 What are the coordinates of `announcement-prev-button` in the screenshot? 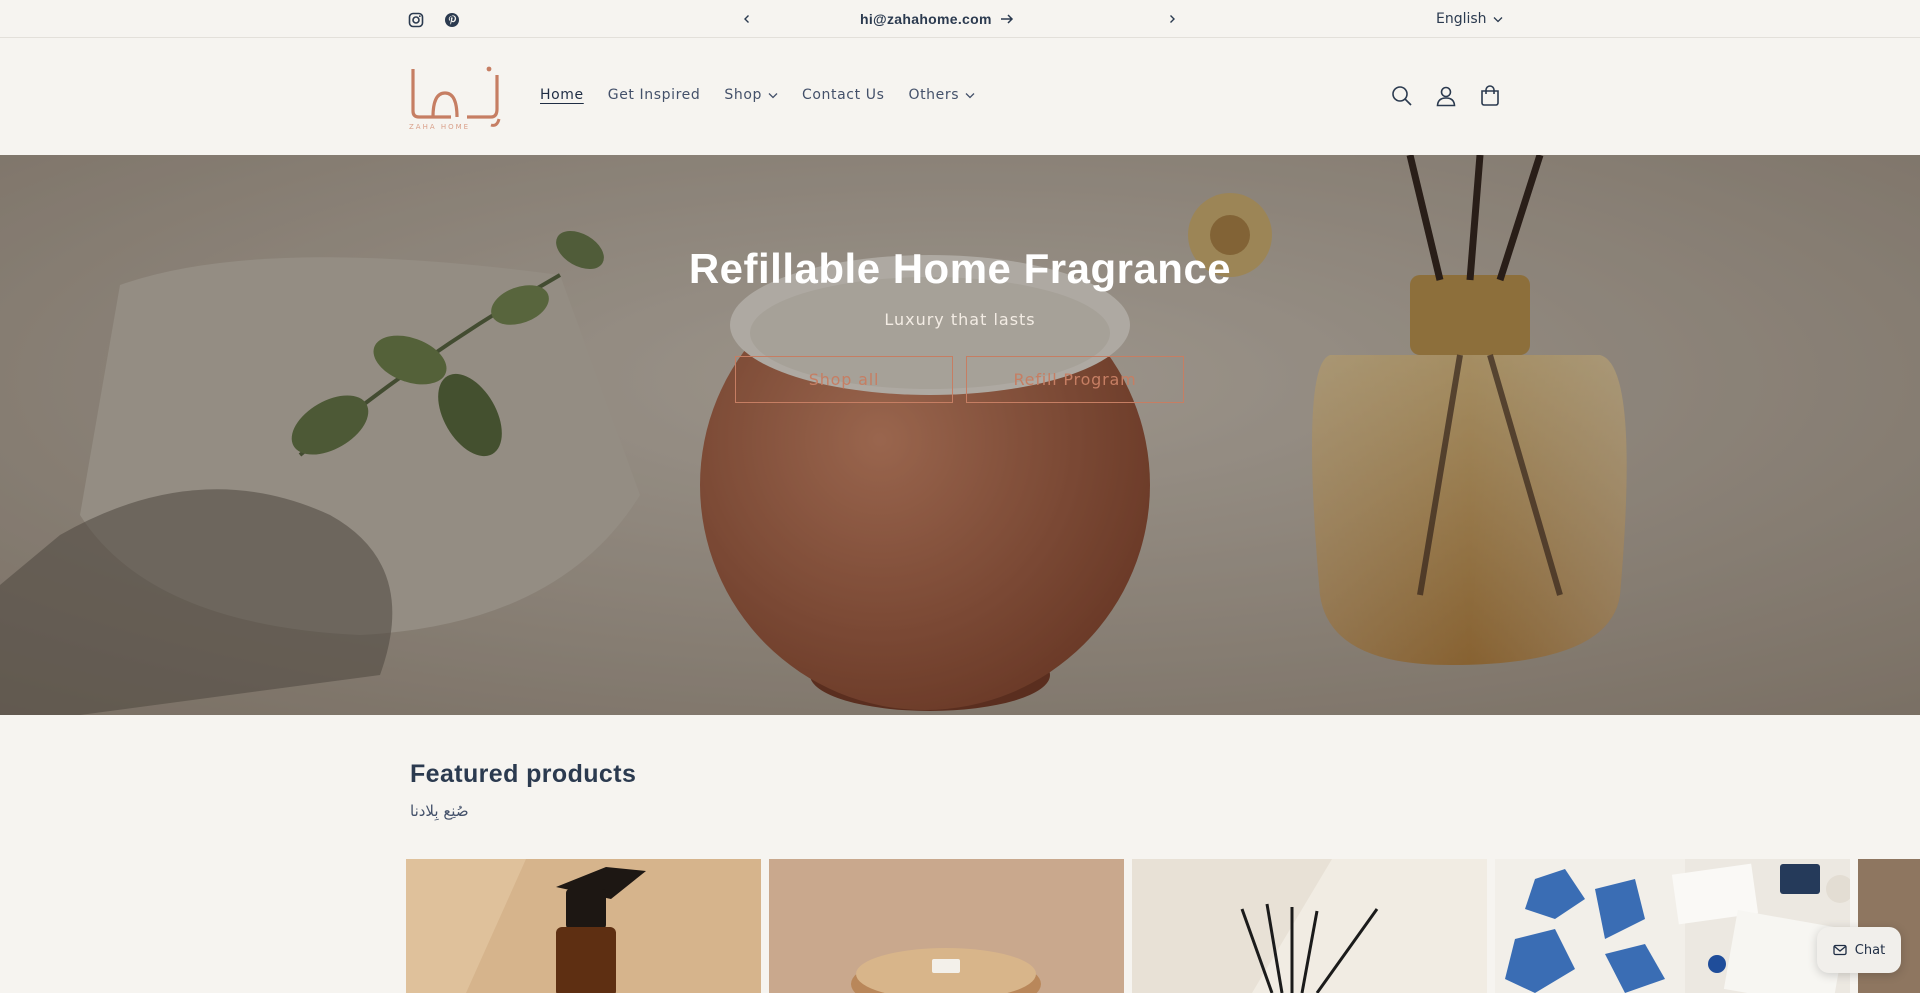 It's located at (747, 19).